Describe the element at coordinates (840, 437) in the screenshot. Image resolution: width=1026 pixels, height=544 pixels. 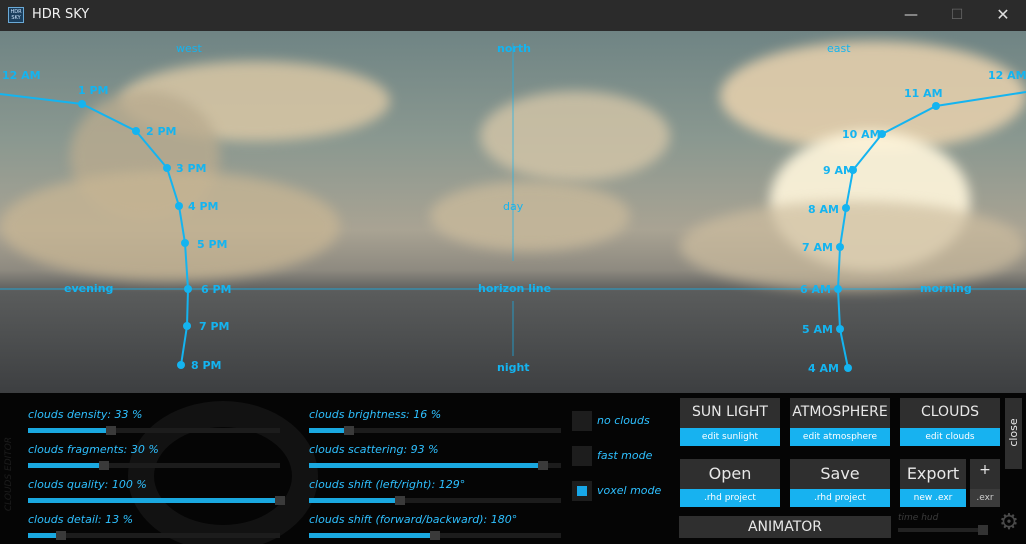
I see `edit-atmosphere-button: edit atmosphere` at that location.